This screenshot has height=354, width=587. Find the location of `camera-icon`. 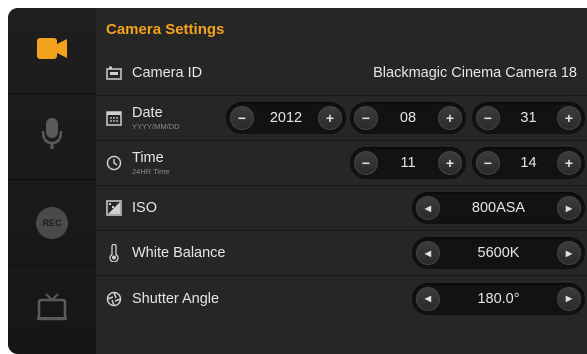

camera-icon is located at coordinates (52, 50).